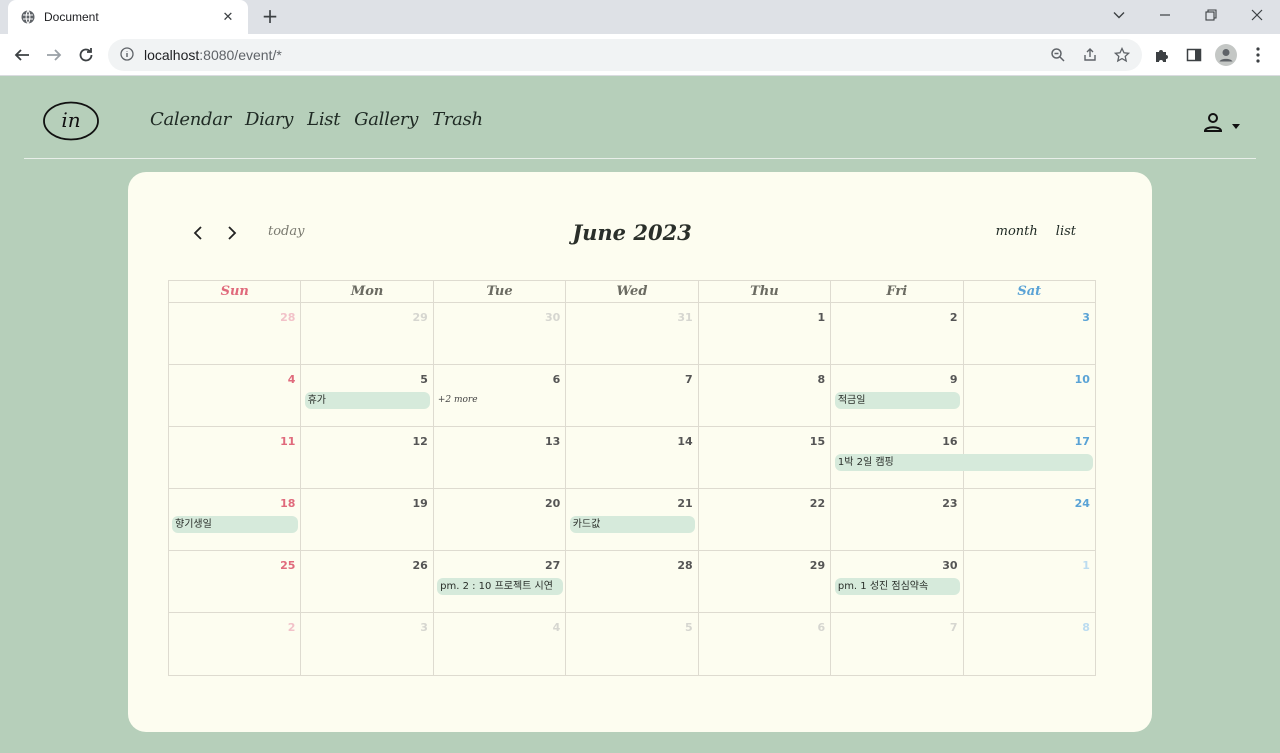  What do you see at coordinates (500, 586) in the screenshot?
I see `calendar-event: pm. 2 : 10 프로젝트 시연` at bounding box center [500, 586].